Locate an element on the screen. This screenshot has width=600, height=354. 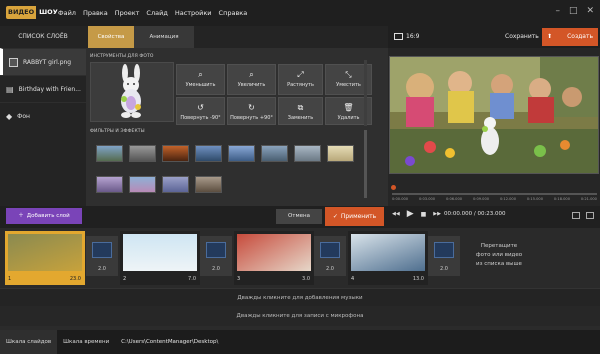
replace-button: ⧉ Заменить is located at coordinates (300, 111).